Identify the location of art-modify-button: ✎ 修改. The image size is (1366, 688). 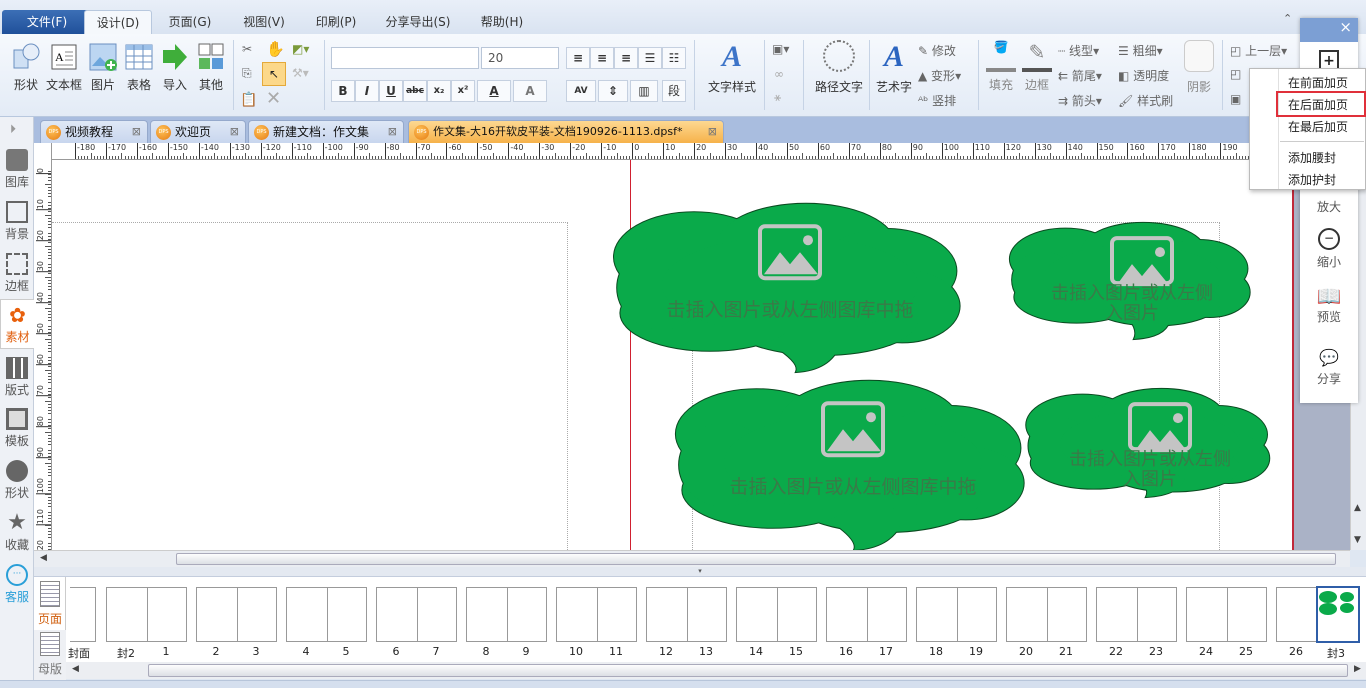
(937, 50).